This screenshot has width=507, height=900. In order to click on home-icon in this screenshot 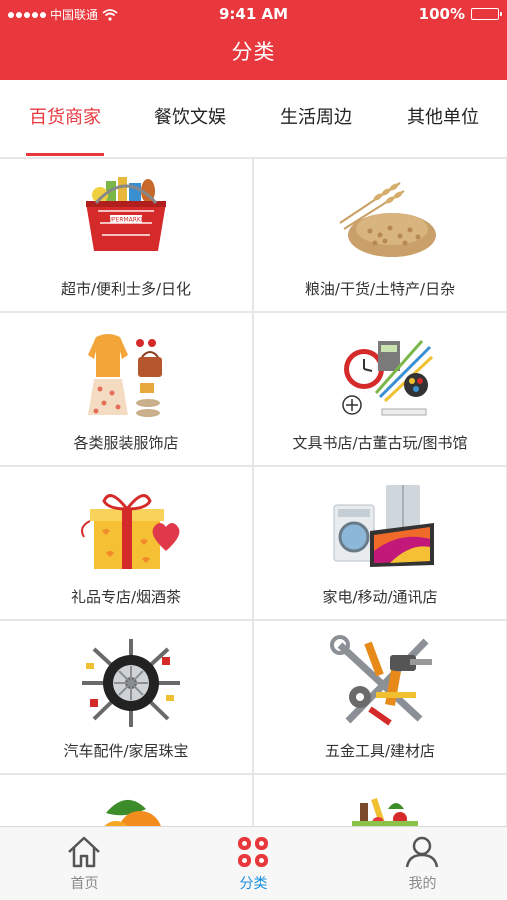, I will do `click(84, 852)`.